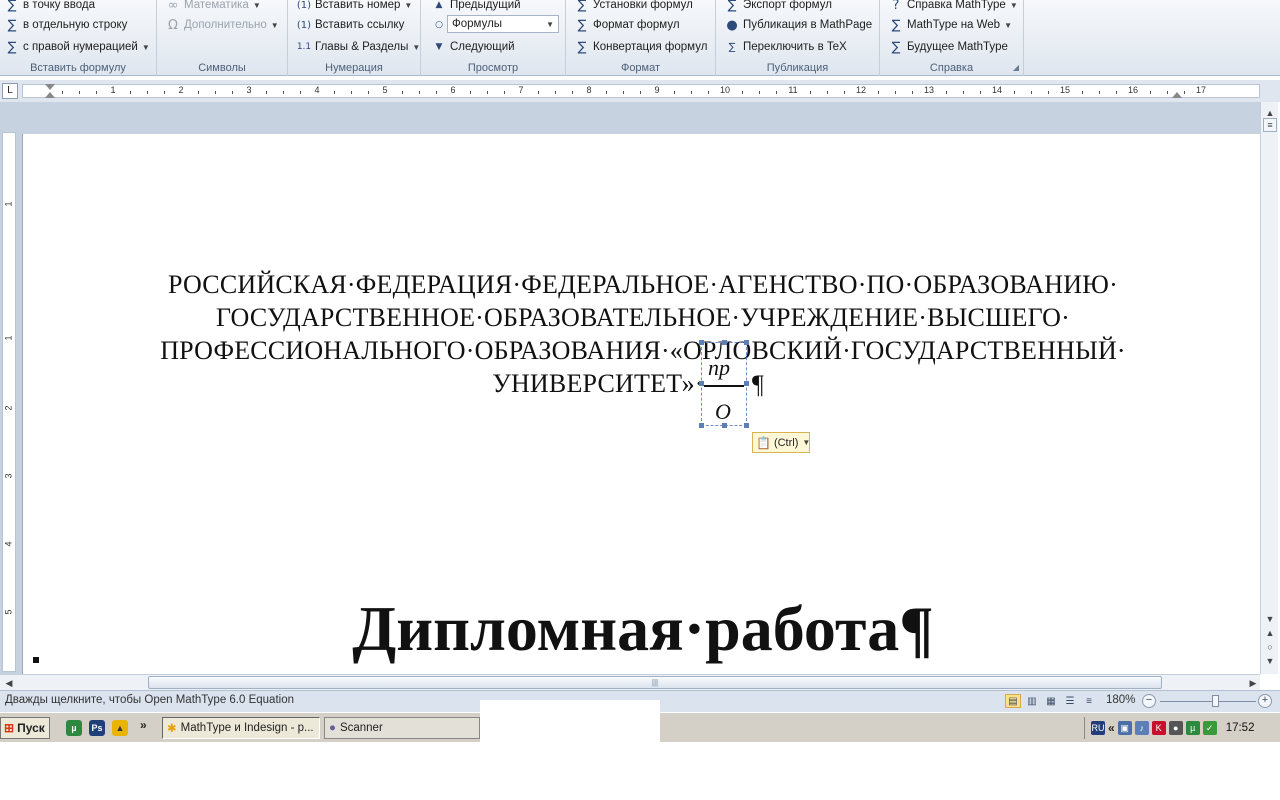 This screenshot has width=1280, height=800. I want to click on scroll-thumb: |||, so click(655, 682).